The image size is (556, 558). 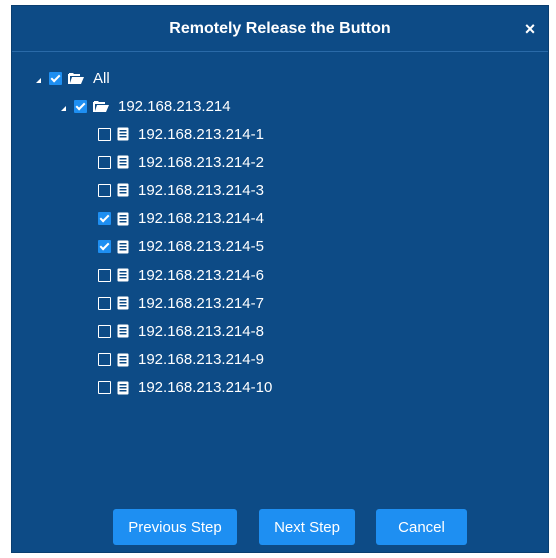 I want to click on tree-node-label: 192.168.213.214-2, so click(x=201, y=162).